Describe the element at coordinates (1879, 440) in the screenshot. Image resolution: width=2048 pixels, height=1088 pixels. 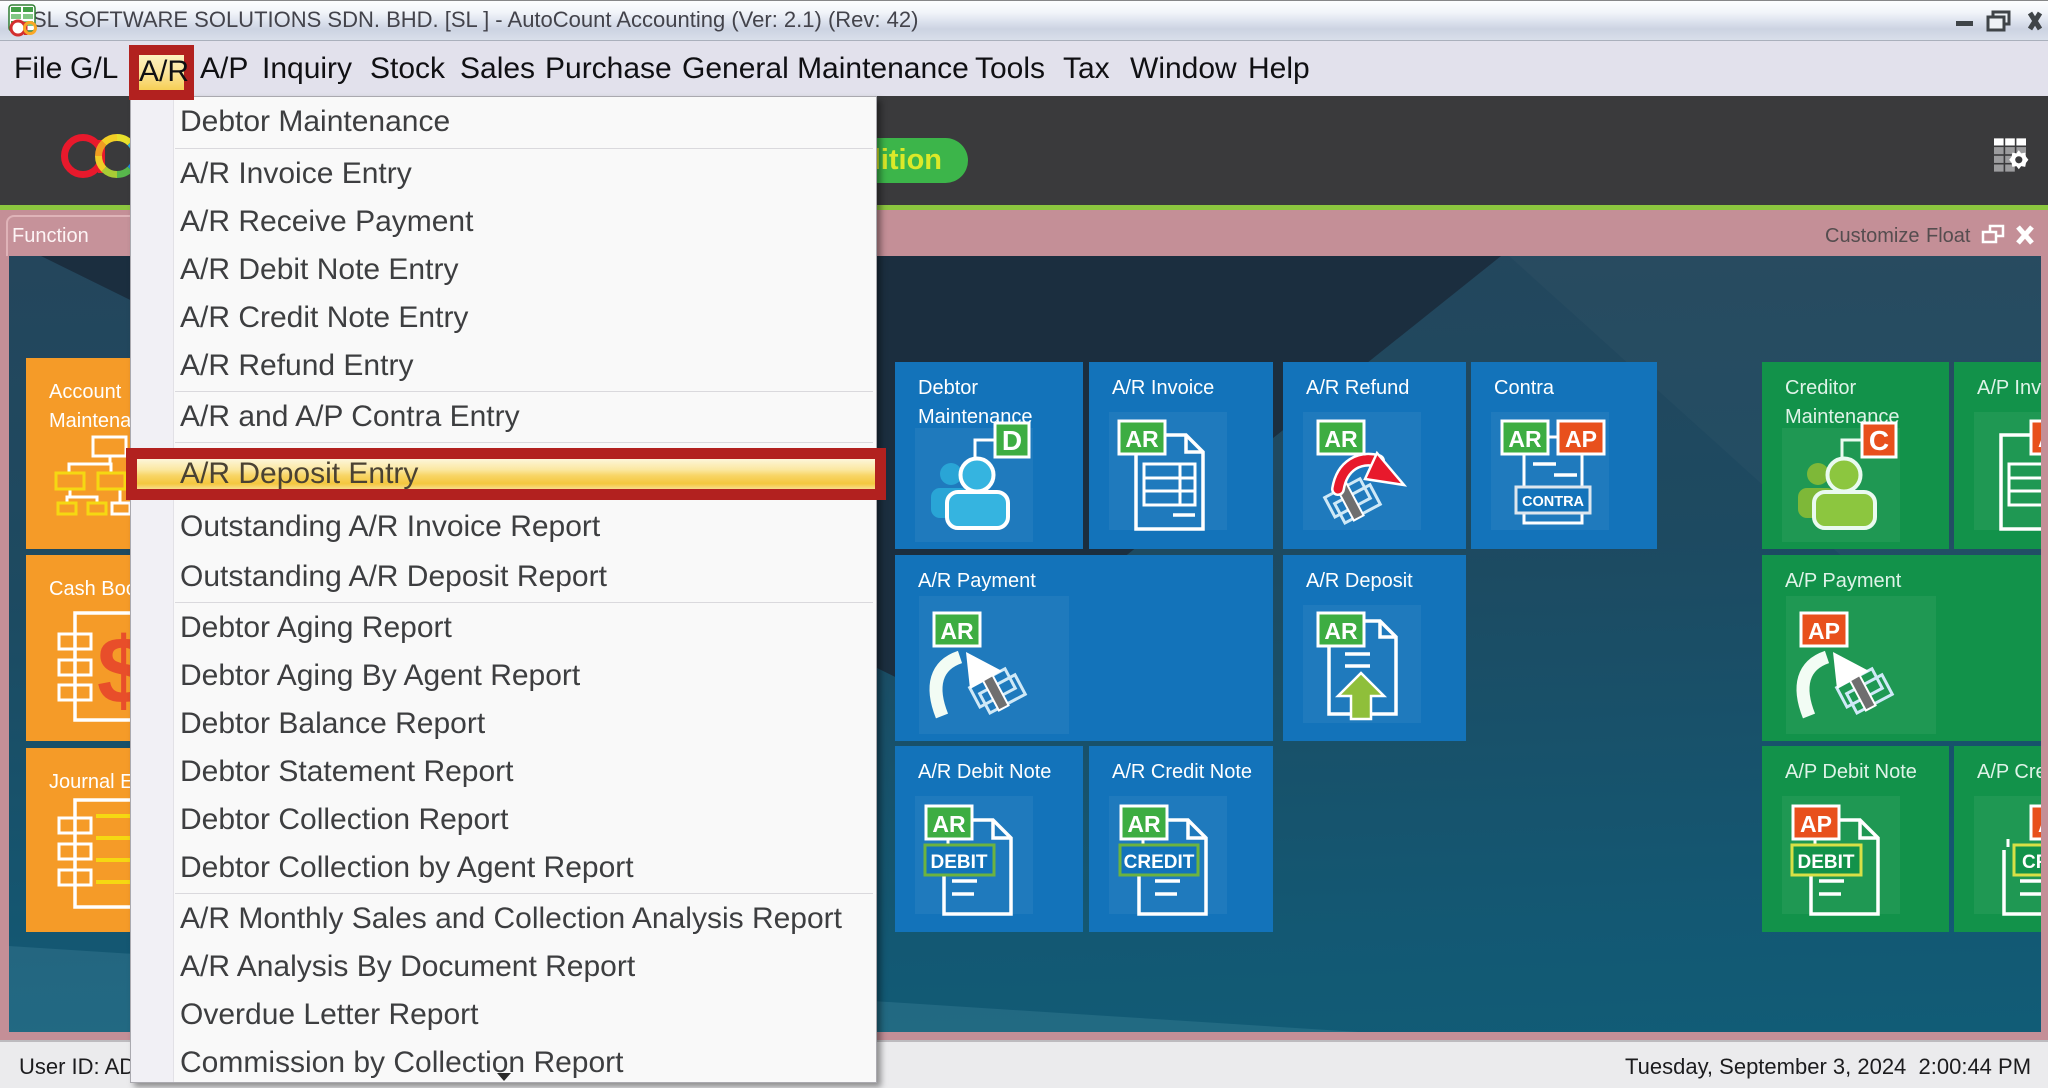
I see `svg-text: C` at that location.